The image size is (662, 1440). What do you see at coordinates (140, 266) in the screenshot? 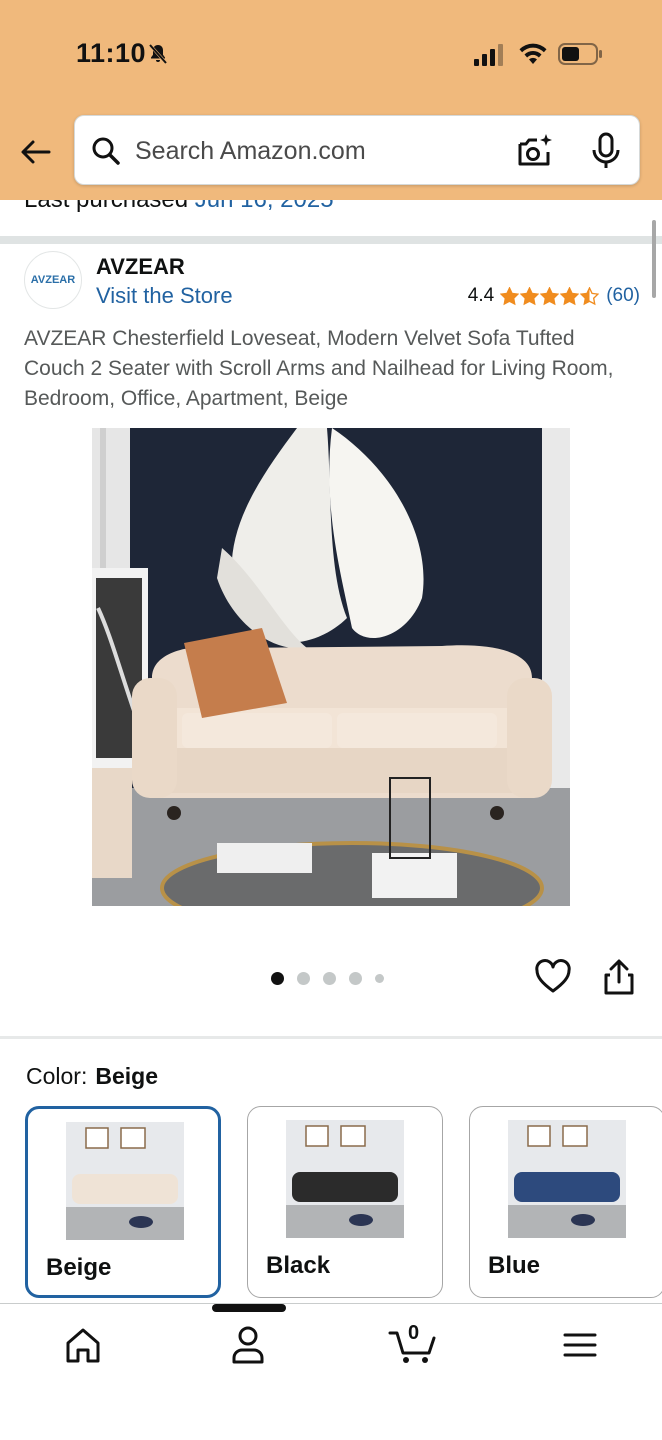
I see `brand-name: AVZEAR` at bounding box center [140, 266].